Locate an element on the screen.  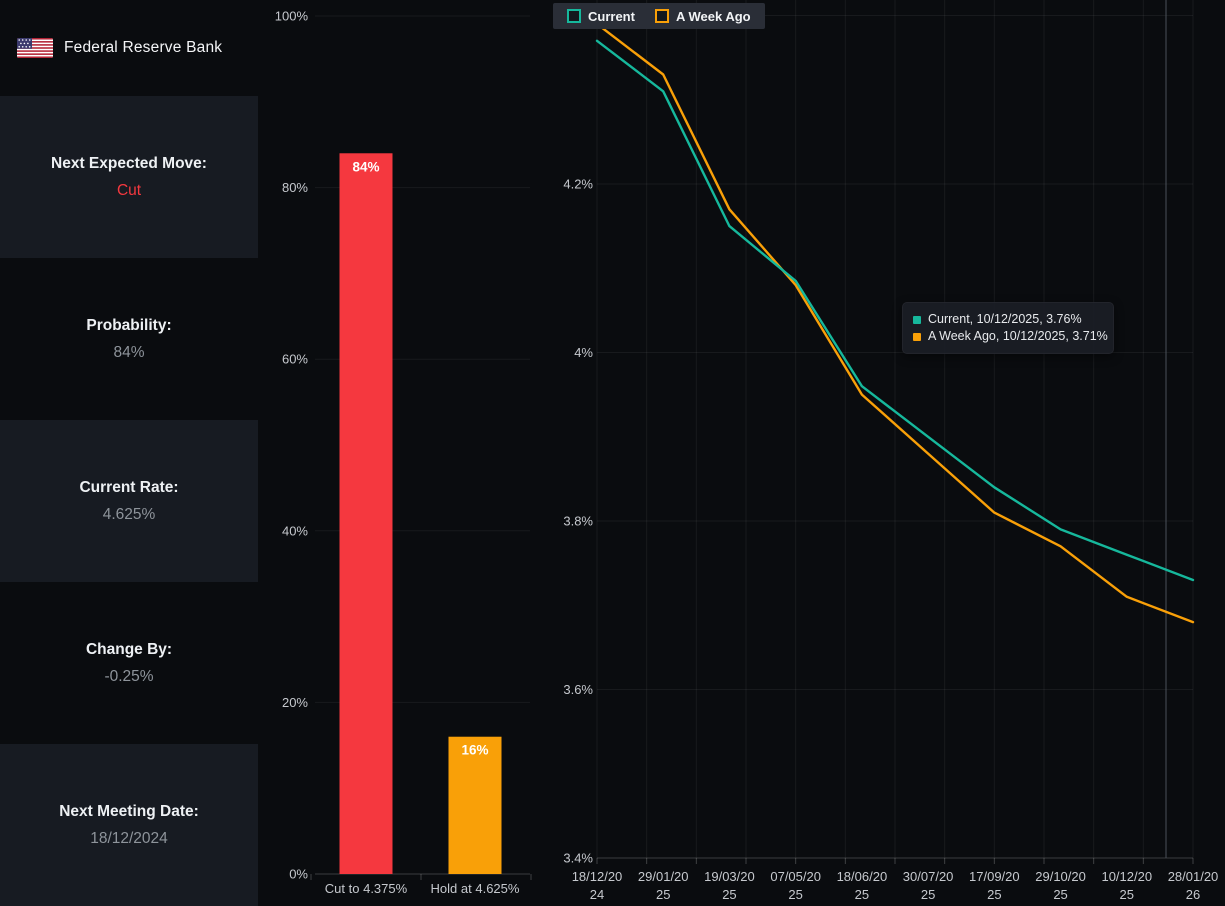
bar-chart-ytick-label: 40% is located at coordinates (295, 530).